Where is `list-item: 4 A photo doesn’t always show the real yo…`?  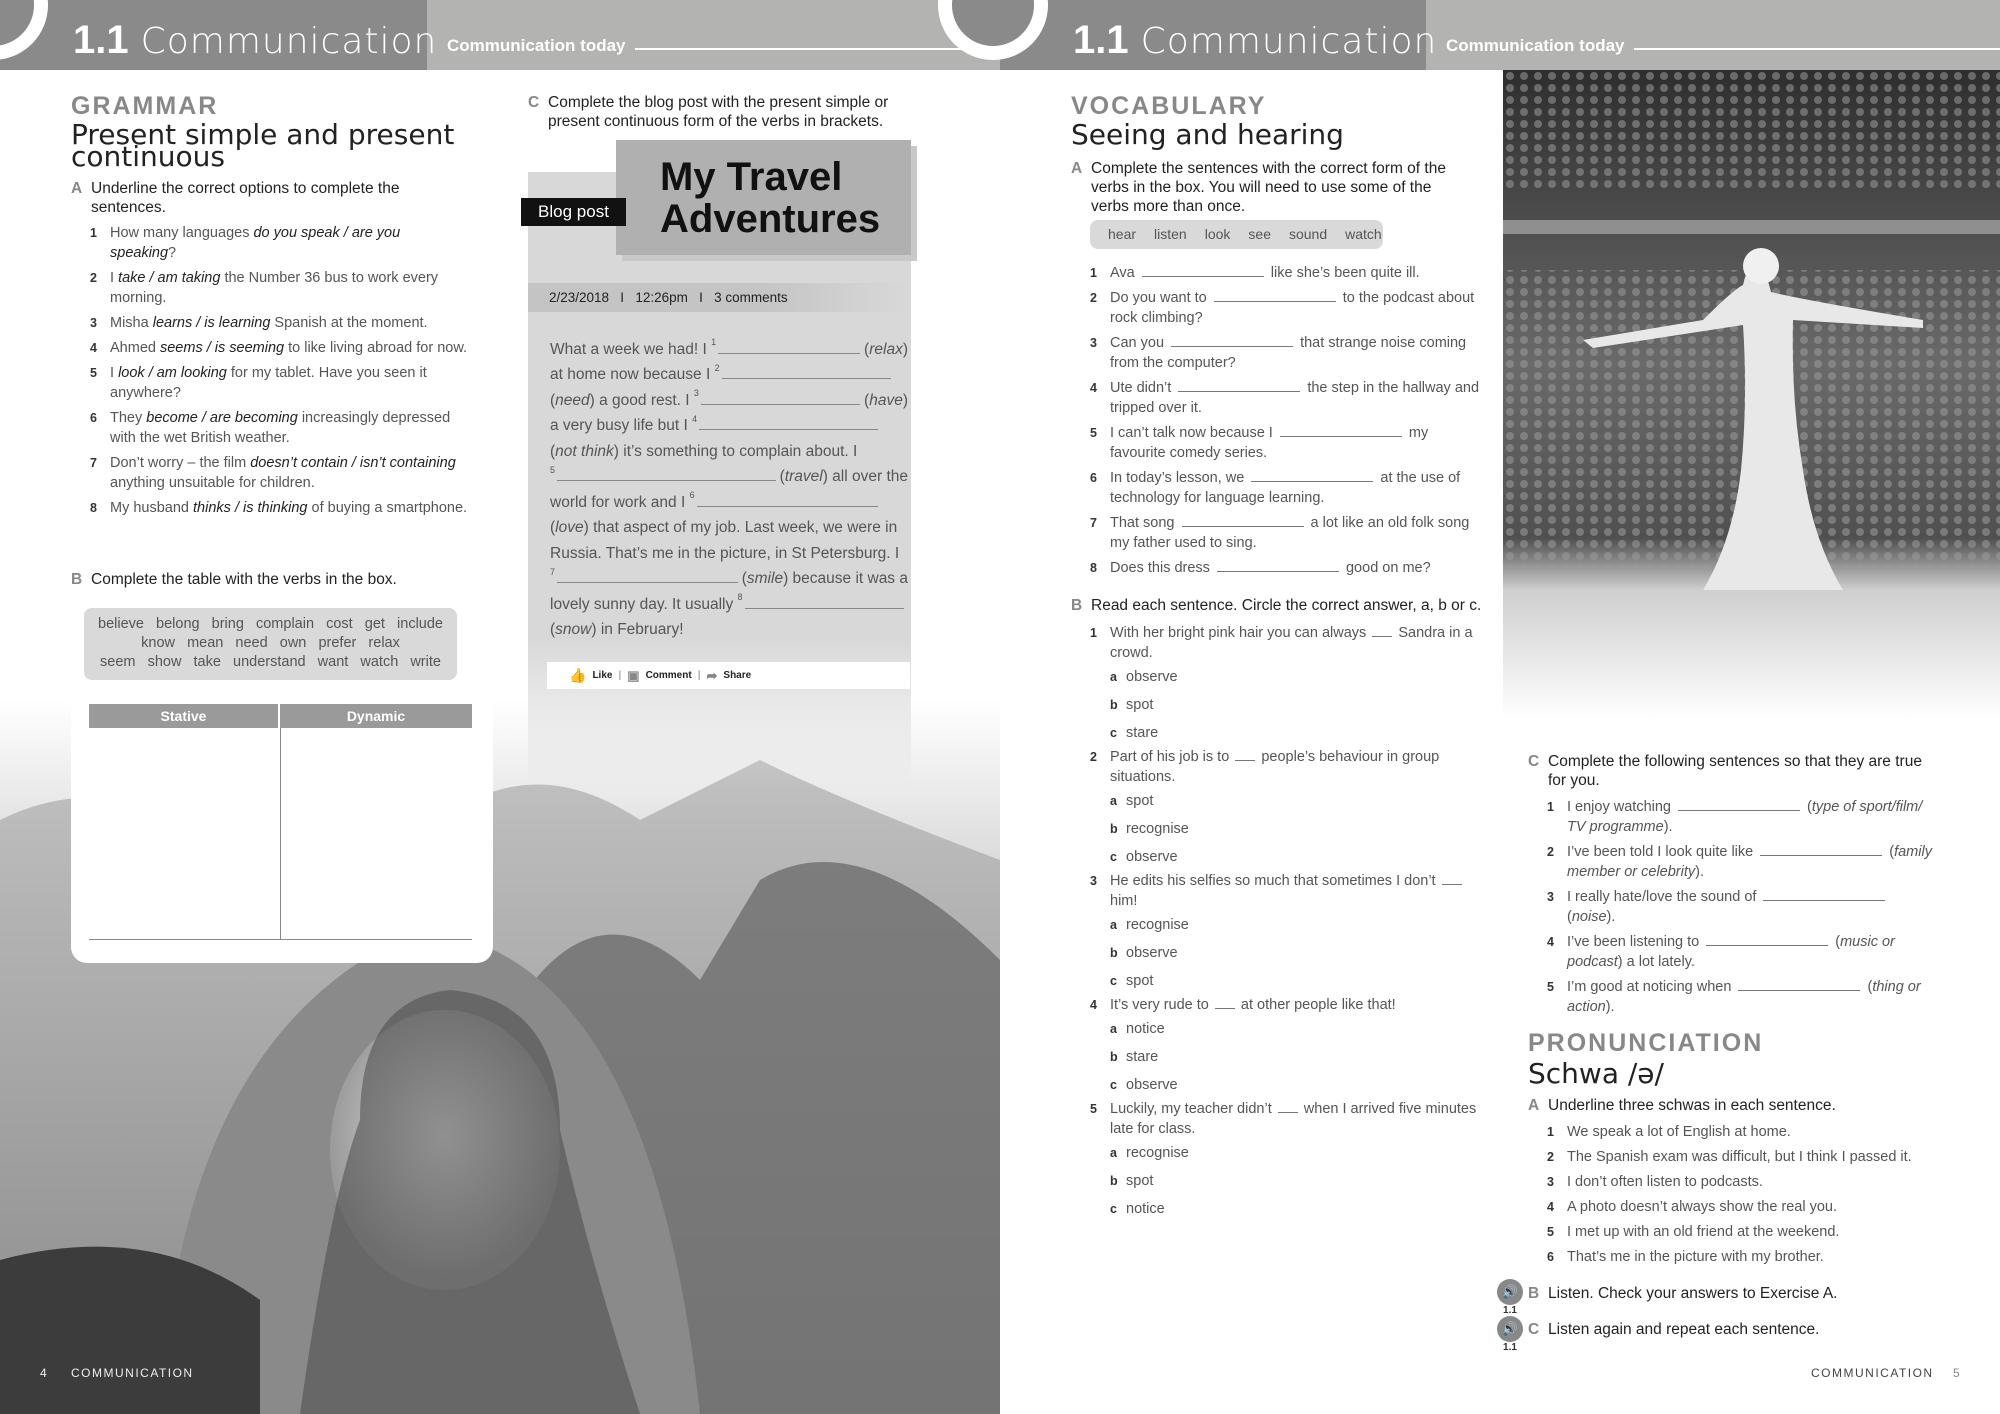
list-item: 4 A photo doesn’t always show the real yo… is located at coordinates (1747, 1207).